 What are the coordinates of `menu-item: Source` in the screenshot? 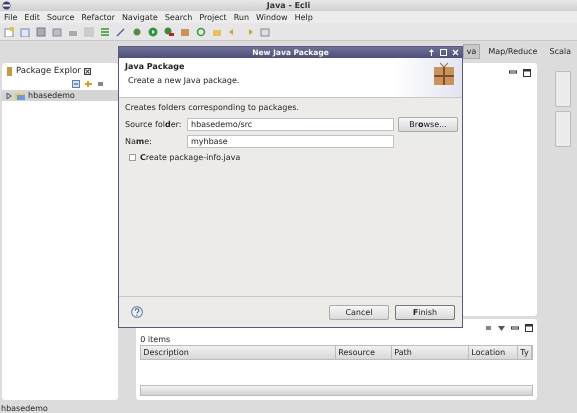 It's located at (60, 17).